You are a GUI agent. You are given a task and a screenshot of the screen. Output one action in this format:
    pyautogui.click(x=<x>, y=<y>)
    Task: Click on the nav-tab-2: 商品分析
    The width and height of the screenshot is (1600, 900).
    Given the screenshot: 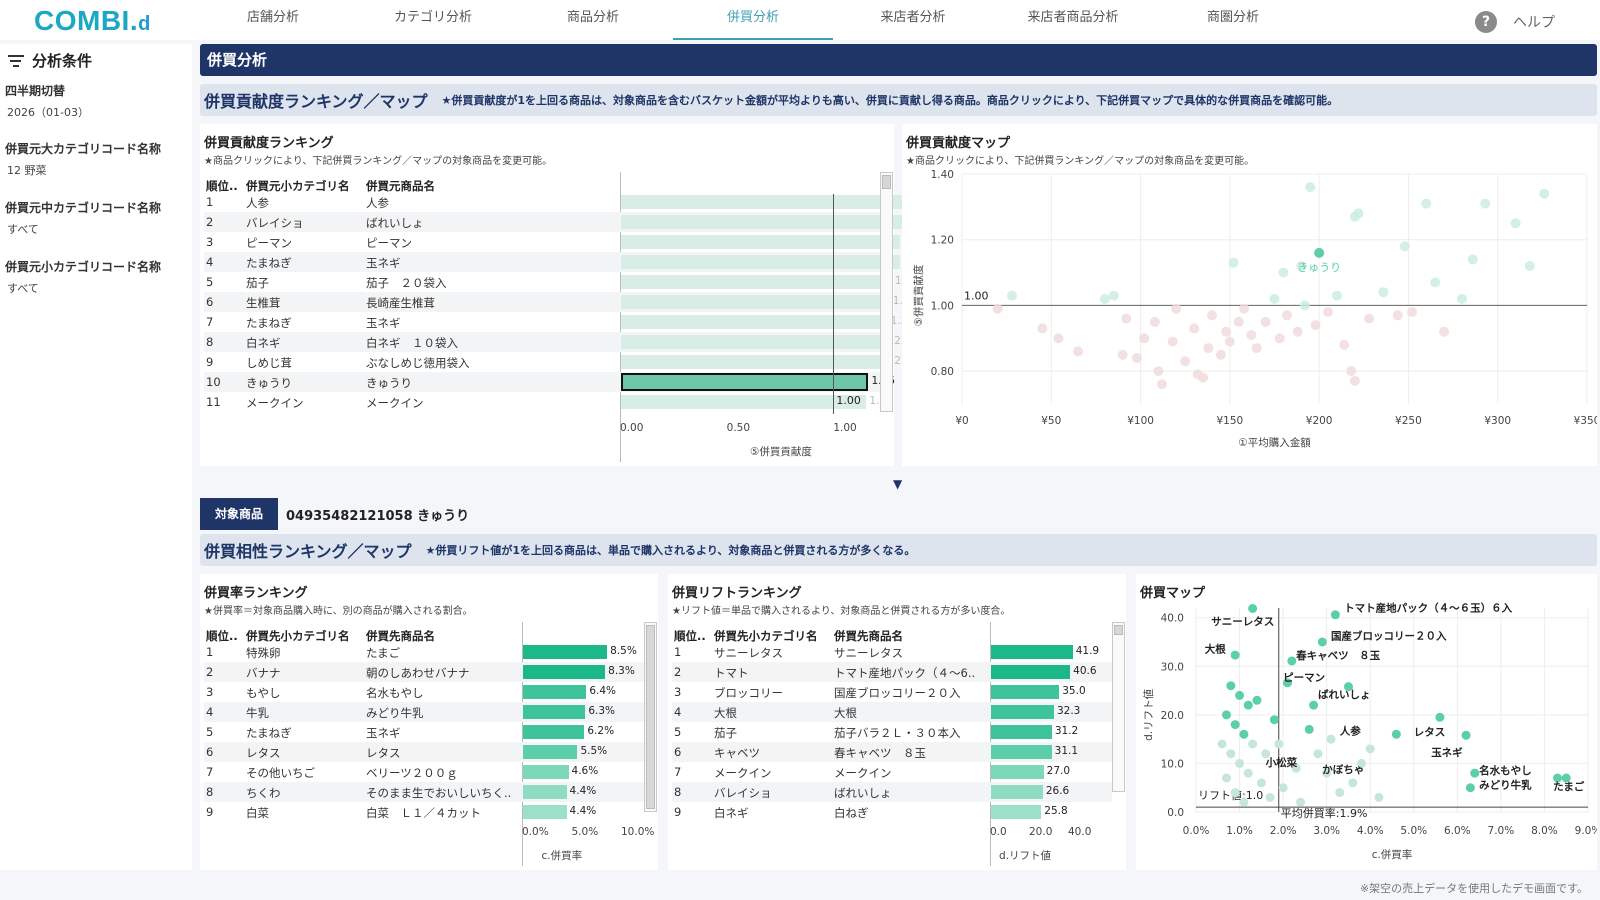 What is the action you would take?
    pyautogui.click(x=593, y=20)
    